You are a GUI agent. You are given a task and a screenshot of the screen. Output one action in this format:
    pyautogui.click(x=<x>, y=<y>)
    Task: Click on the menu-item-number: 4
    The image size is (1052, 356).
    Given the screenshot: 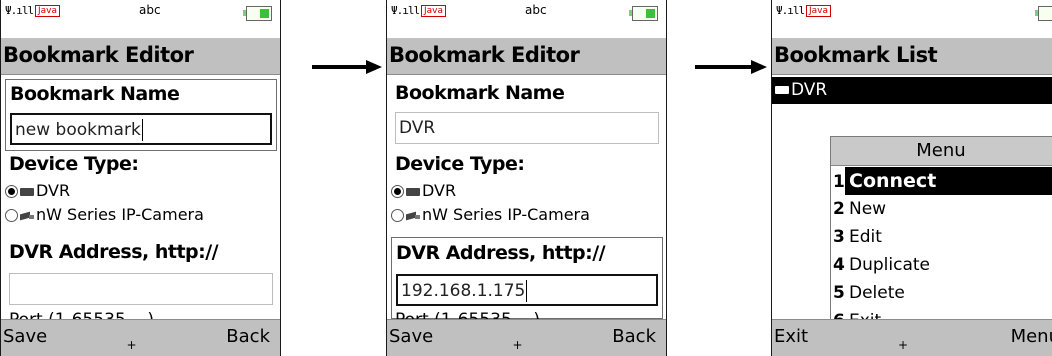 What is the action you would take?
    pyautogui.click(x=839, y=265)
    